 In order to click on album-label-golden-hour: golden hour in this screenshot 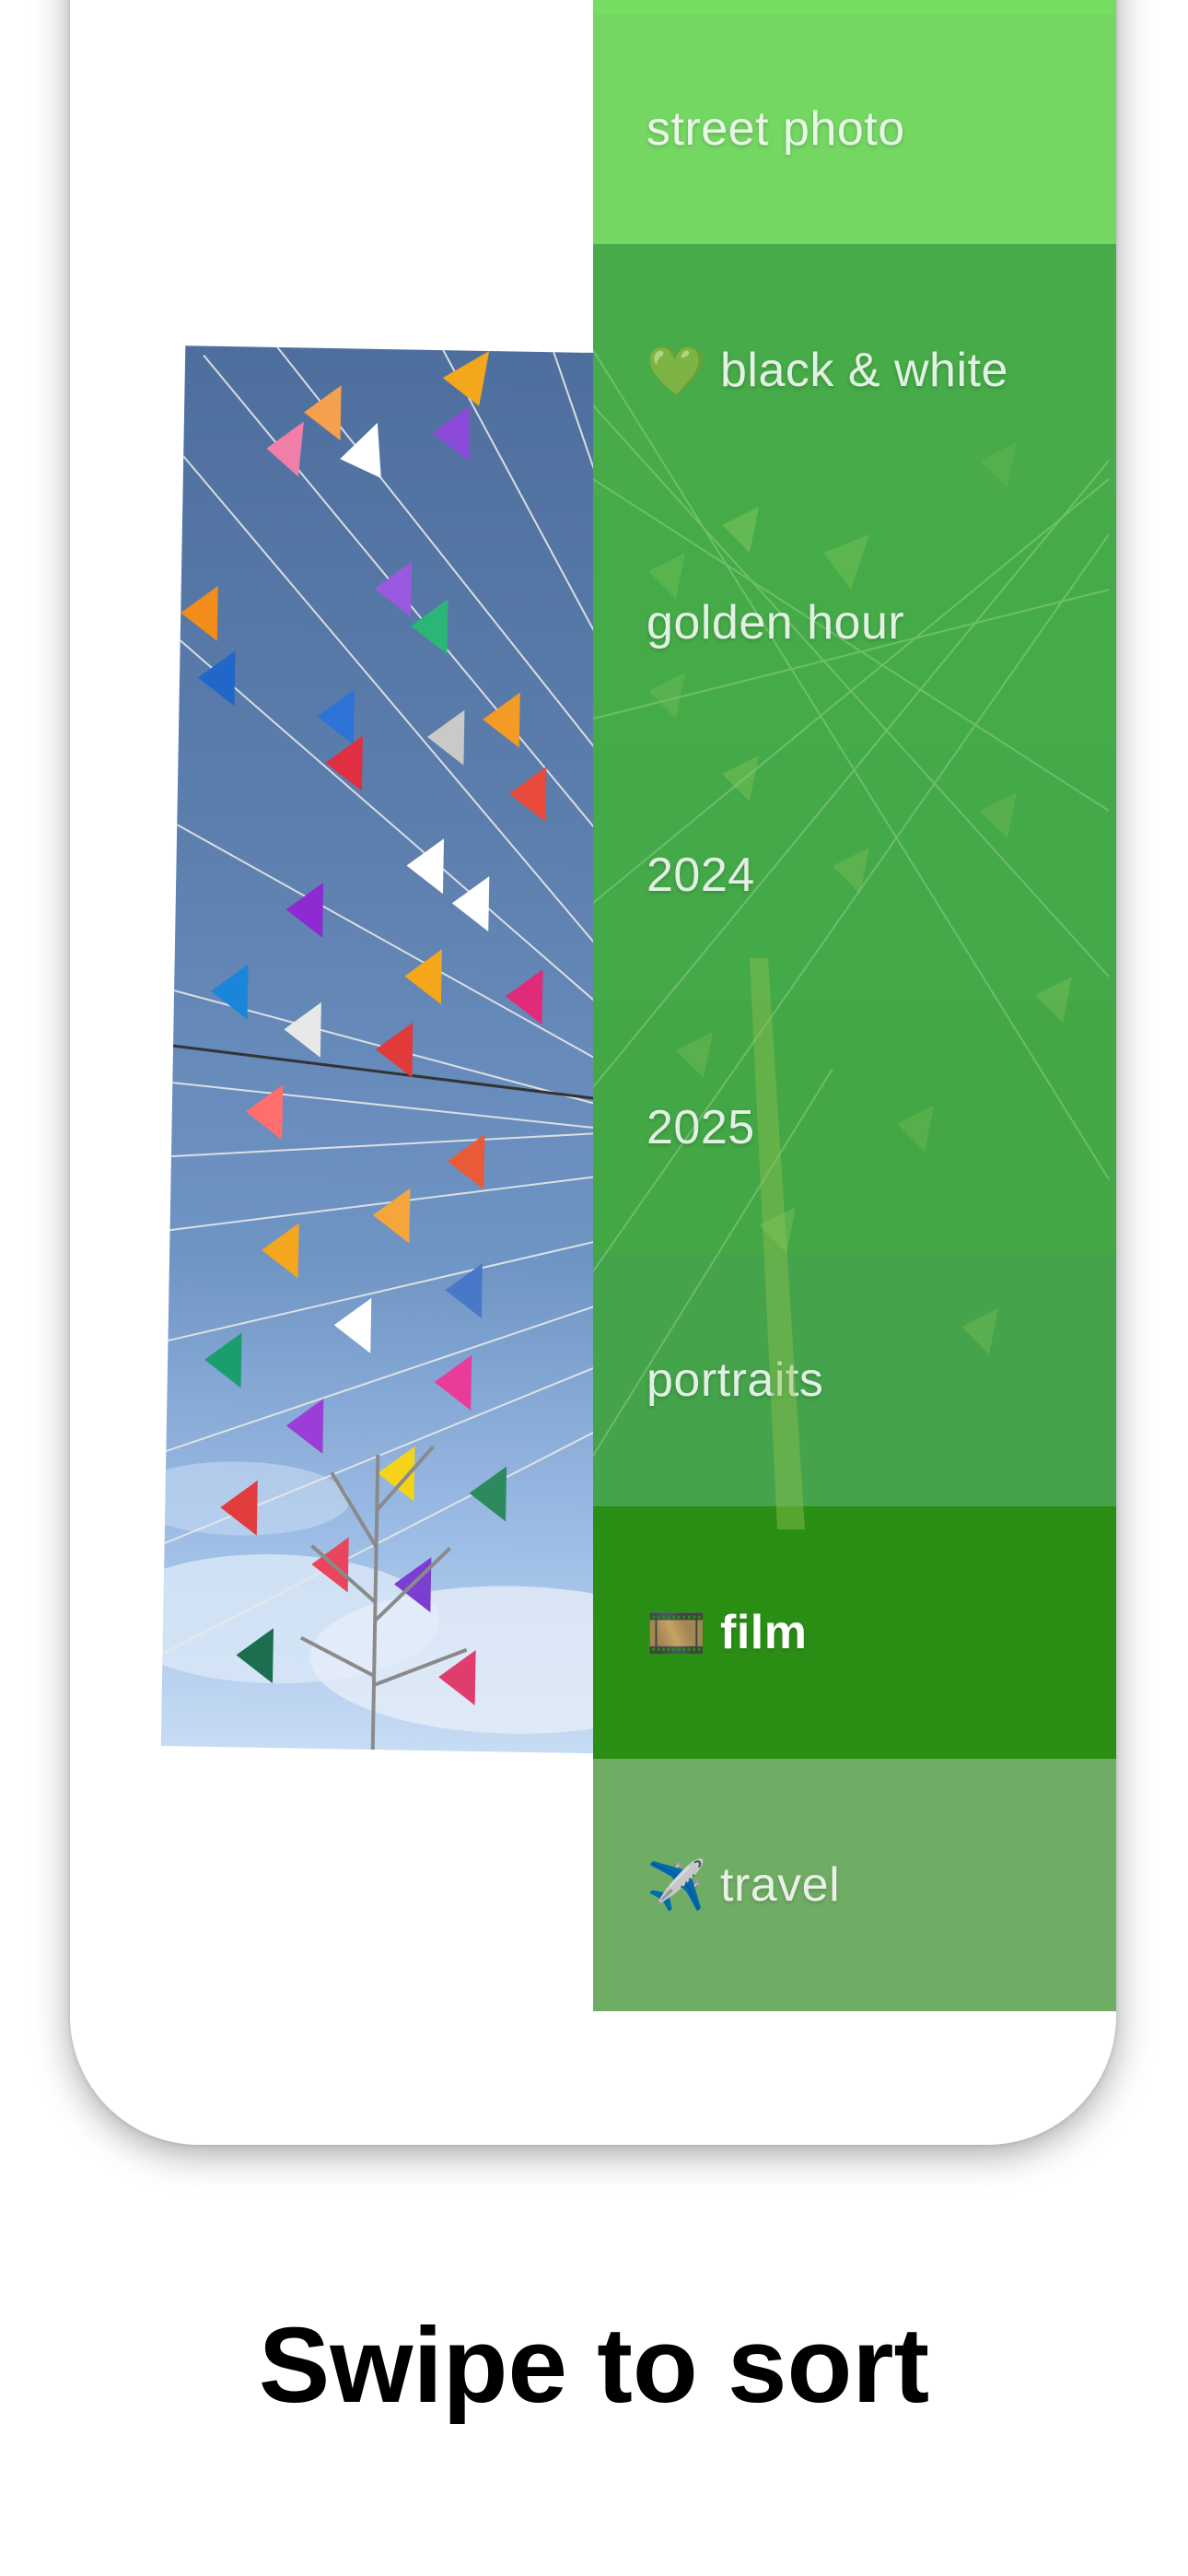, I will do `click(775, 623)`.